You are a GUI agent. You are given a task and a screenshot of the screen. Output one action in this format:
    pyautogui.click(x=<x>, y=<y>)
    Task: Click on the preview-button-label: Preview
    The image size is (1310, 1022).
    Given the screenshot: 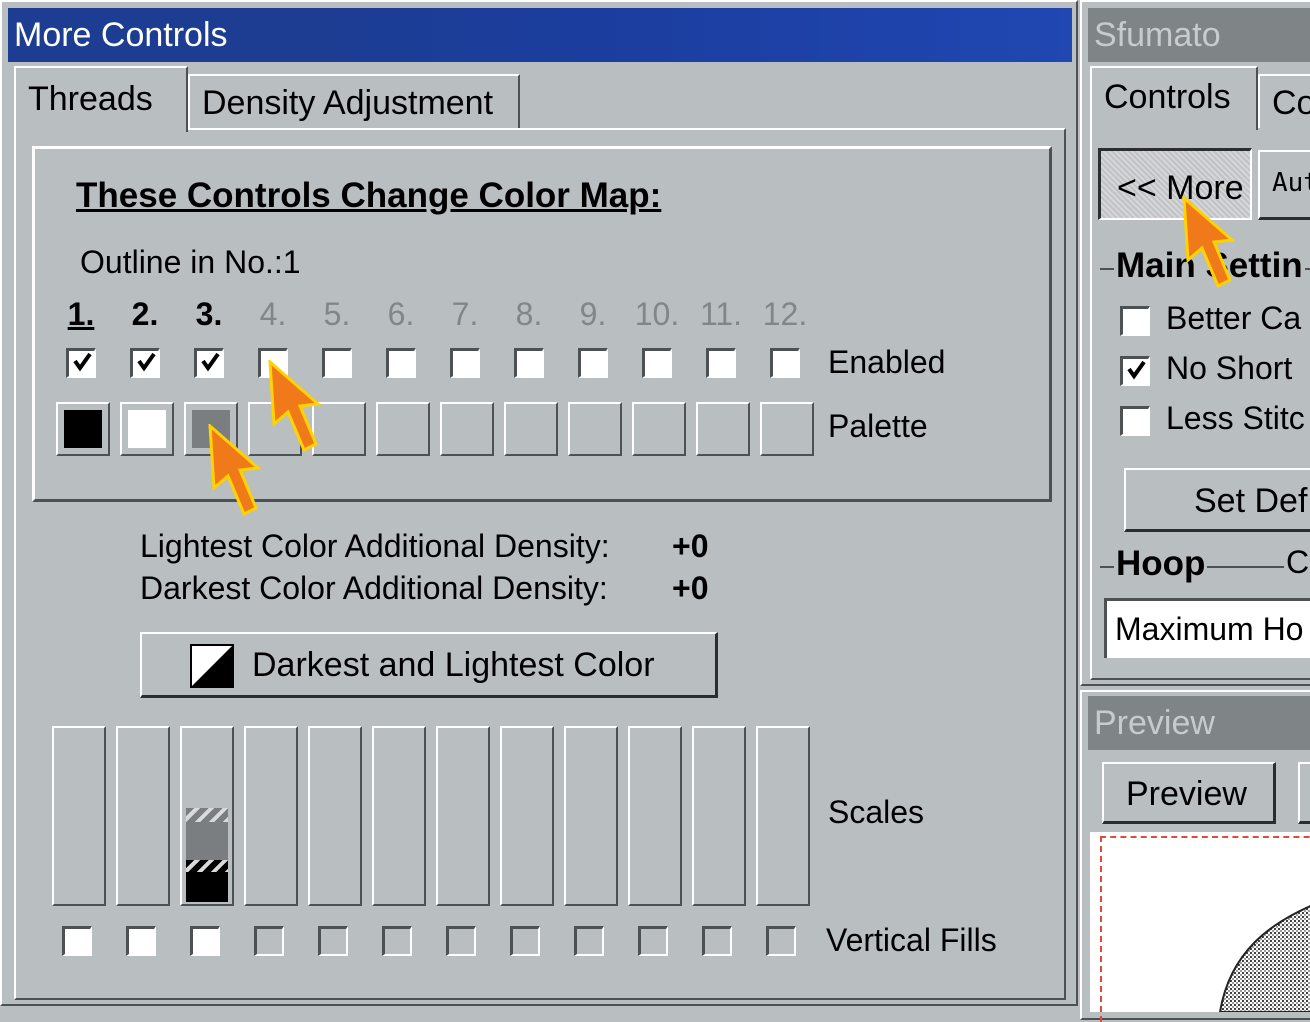 What is the action you would take?
    pyautogui.click(x=1186, y=794)
    